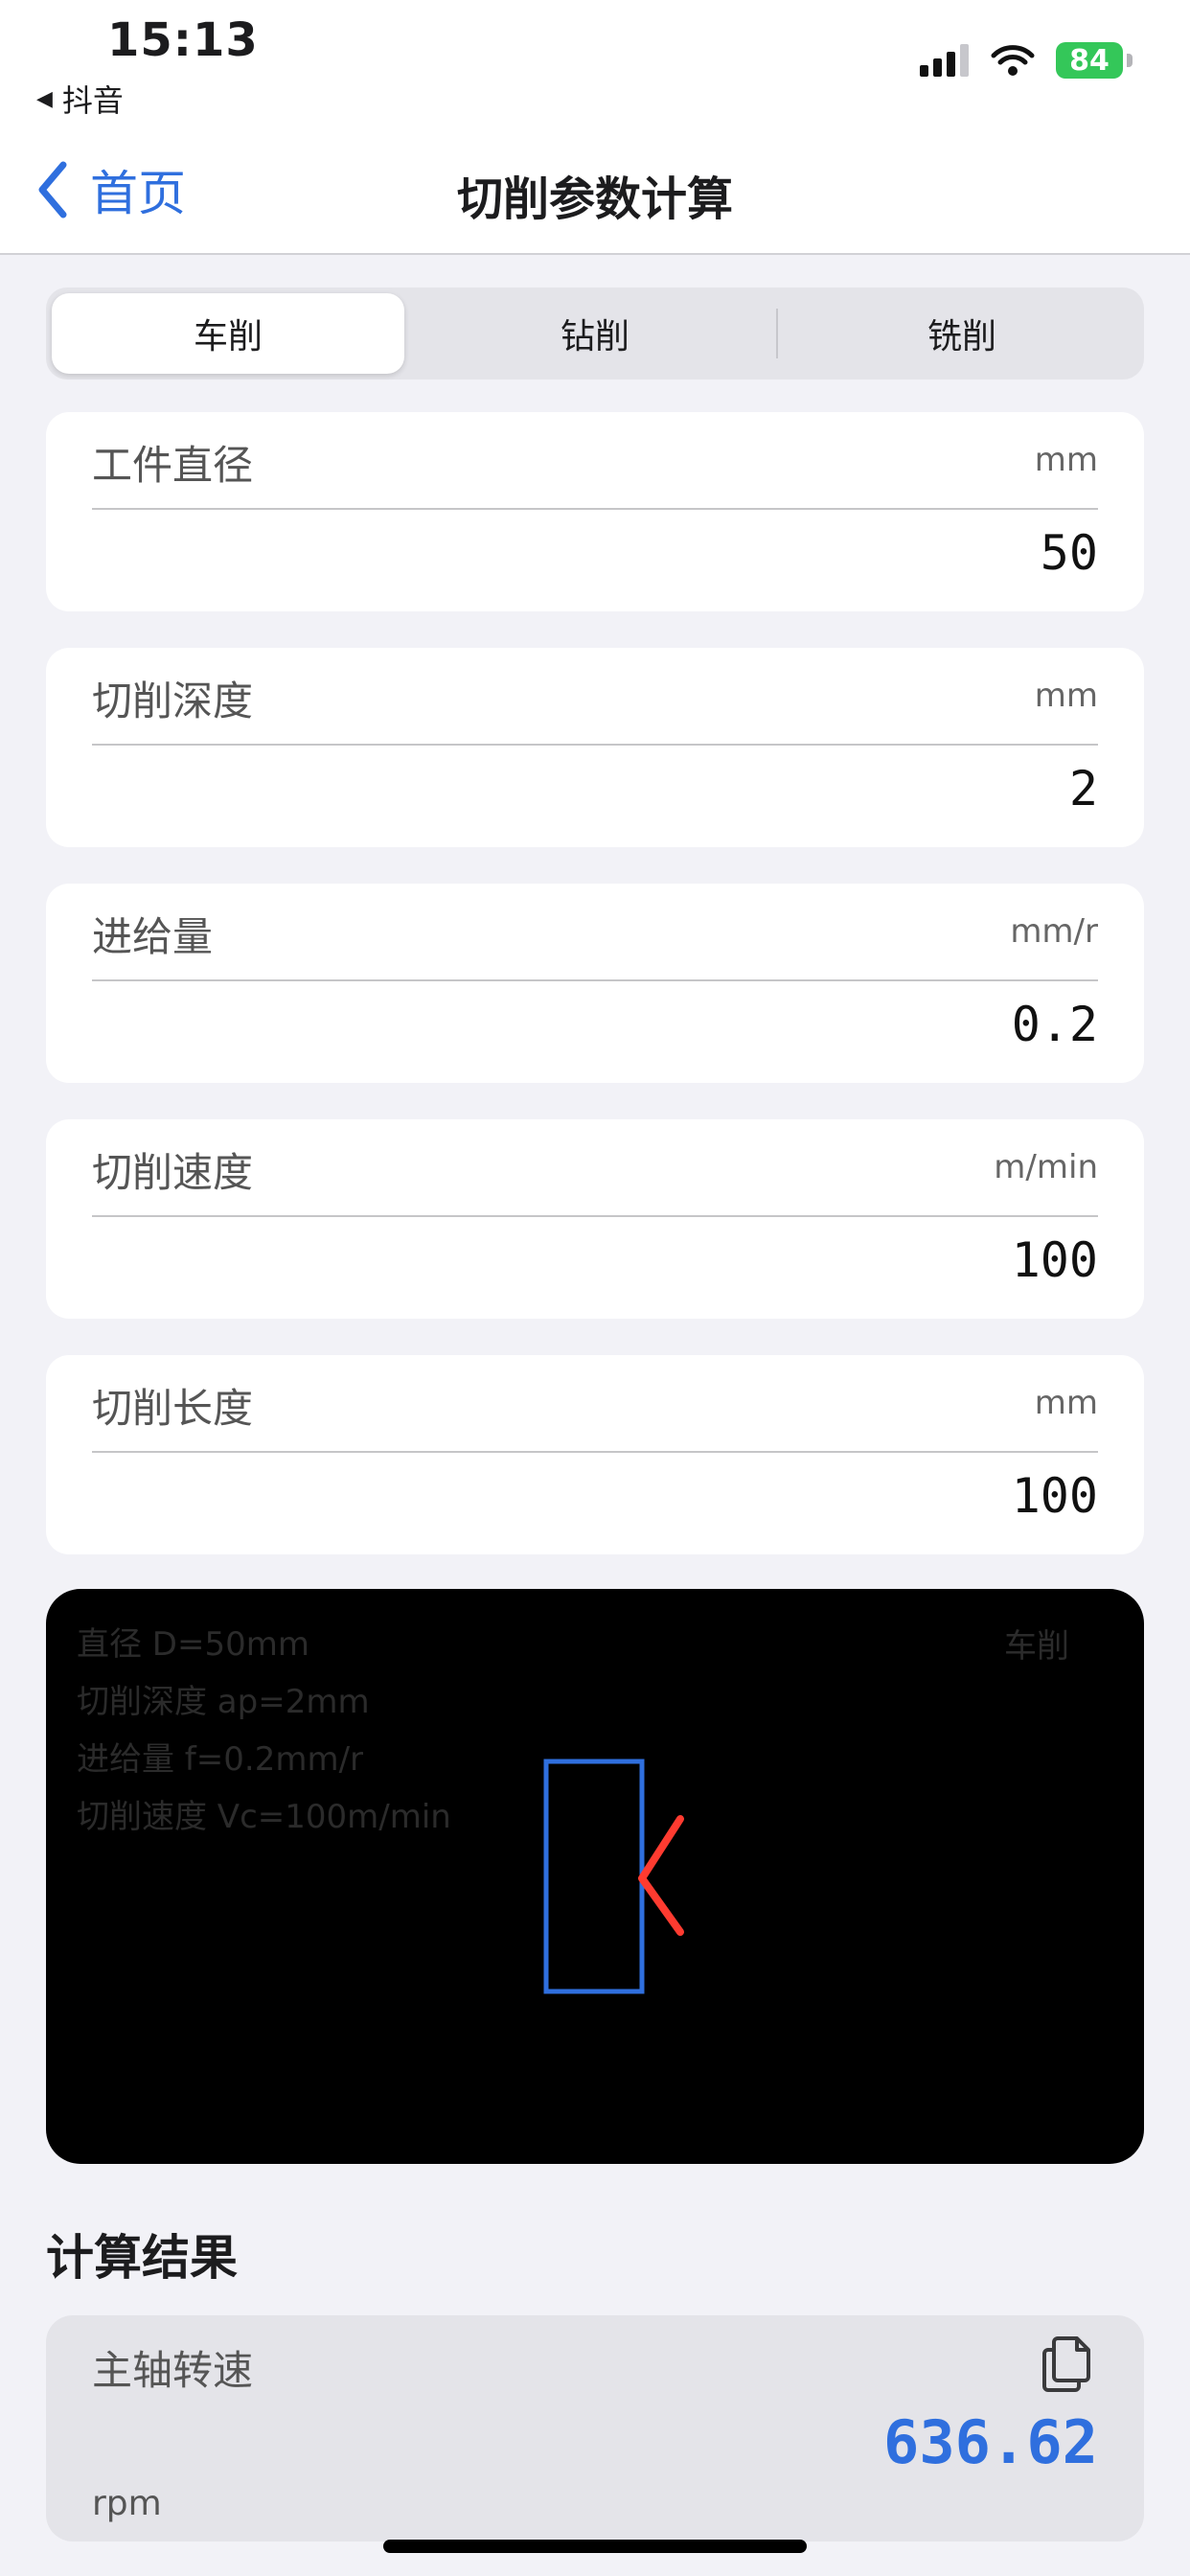 The width and height of the screenshot is (1190, 2576). Describe the element at coordinates (228, 333) in the screenshot. I see `segment-turning: 车削` at that location.